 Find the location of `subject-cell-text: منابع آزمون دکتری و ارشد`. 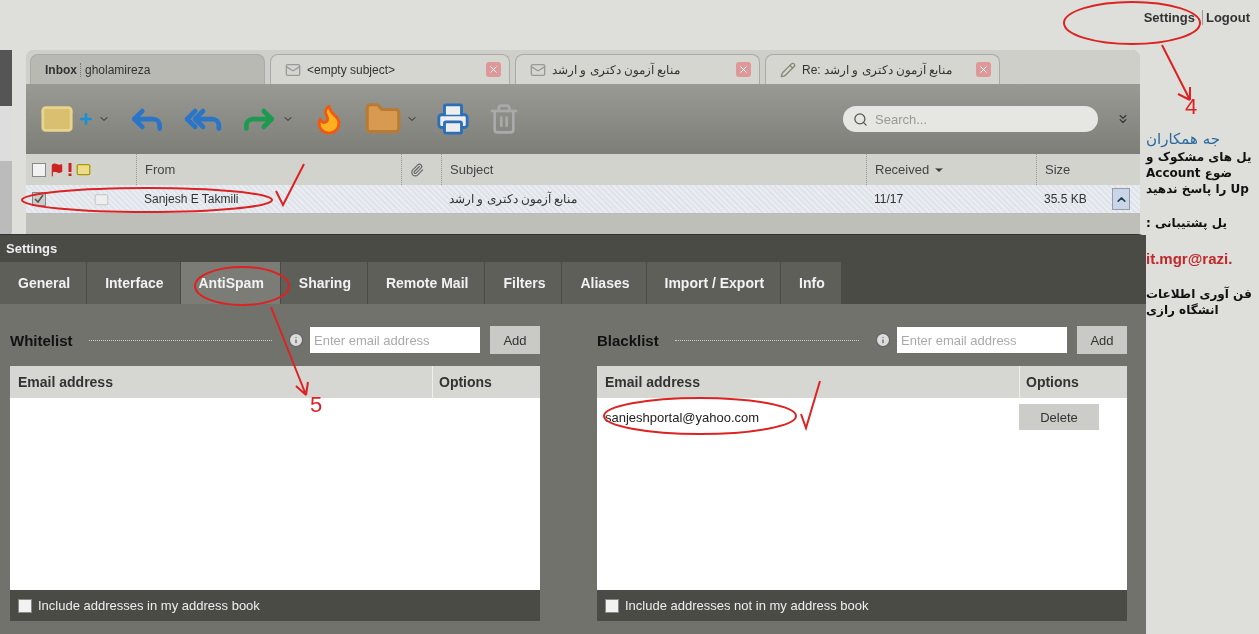

subject-cell-text: منابع آزمون دکتری و ارشد is located at coordinates (513, 199).